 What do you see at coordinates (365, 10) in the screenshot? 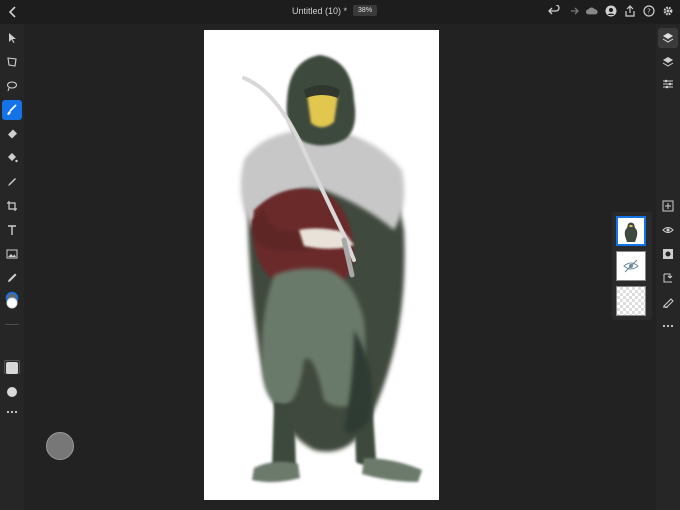
I see `zoom-level: 38%` at bounding box center [365, 10].